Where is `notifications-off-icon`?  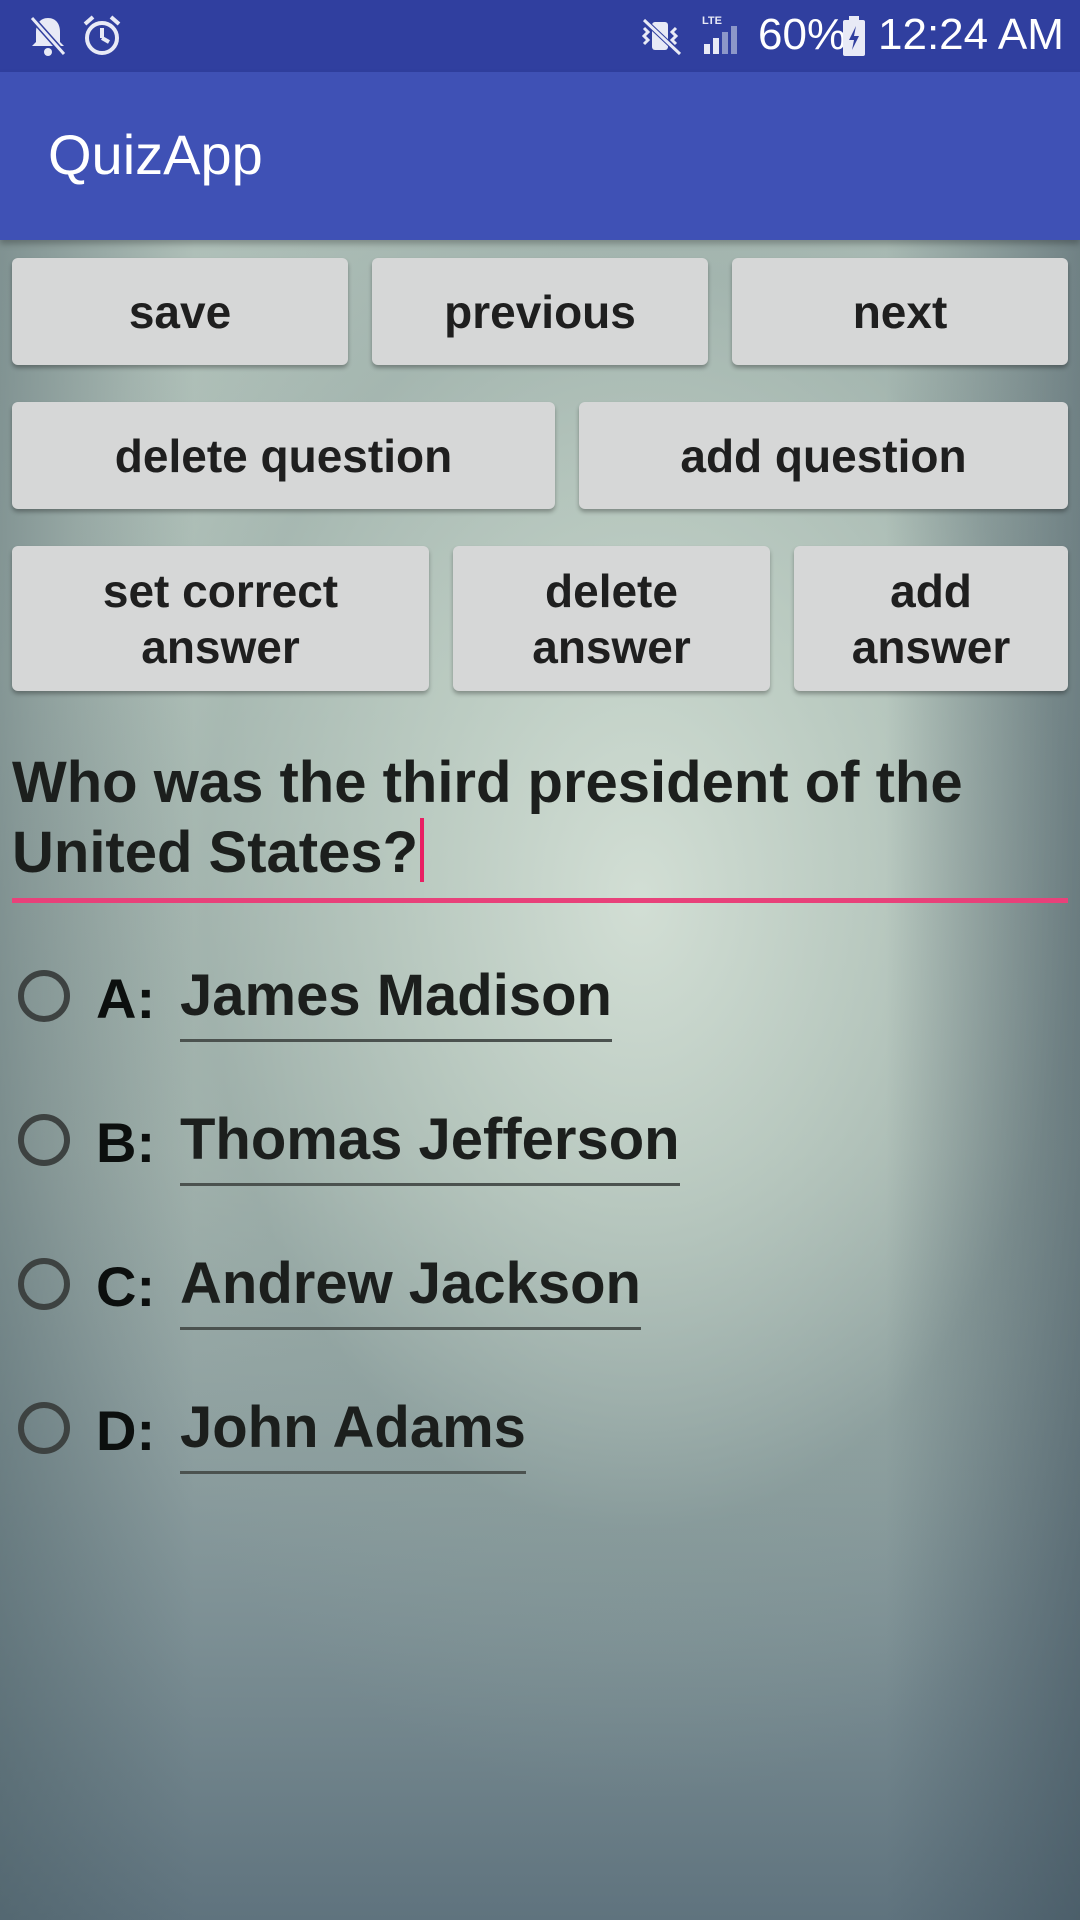
notifications-off-icon is located at coordinates (48, 36).